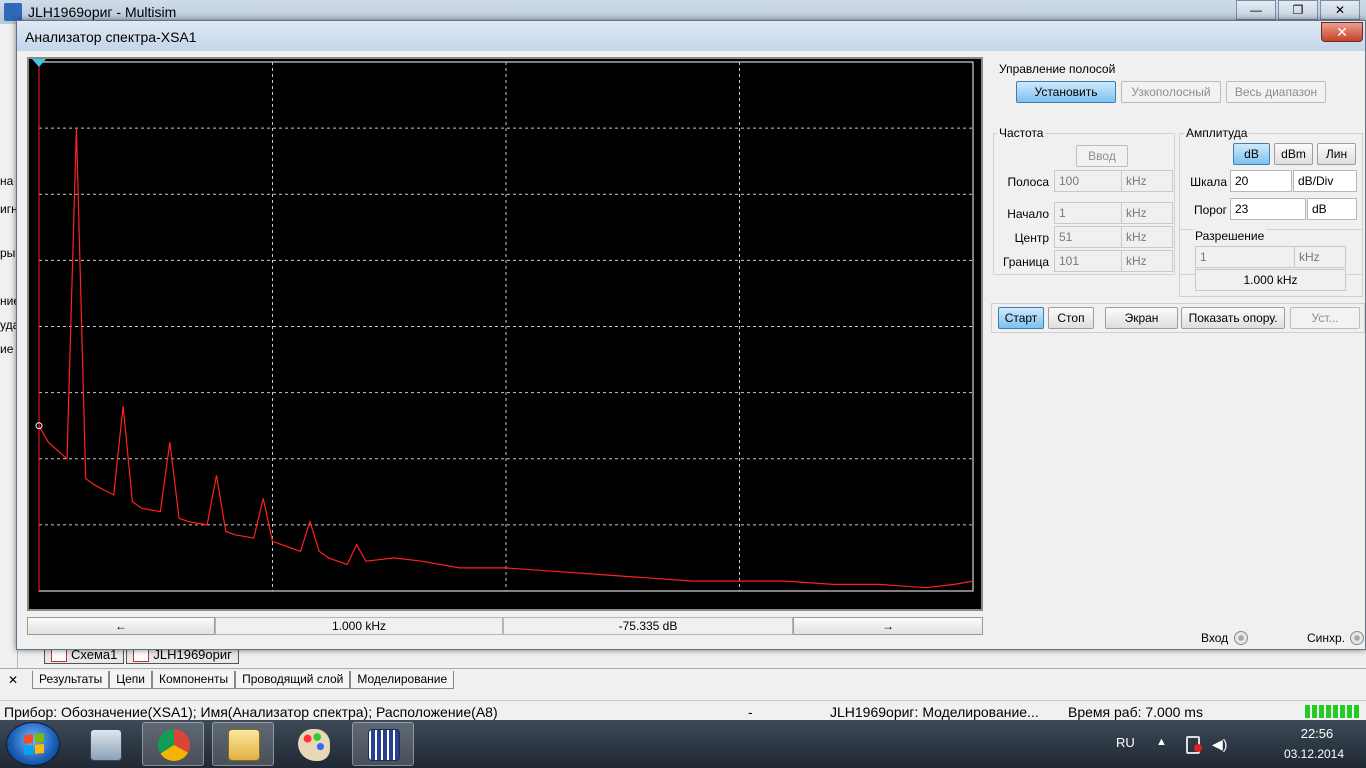 The image size is (1366, 768). I want to click on start-button: Старт, so click(1021, 318).